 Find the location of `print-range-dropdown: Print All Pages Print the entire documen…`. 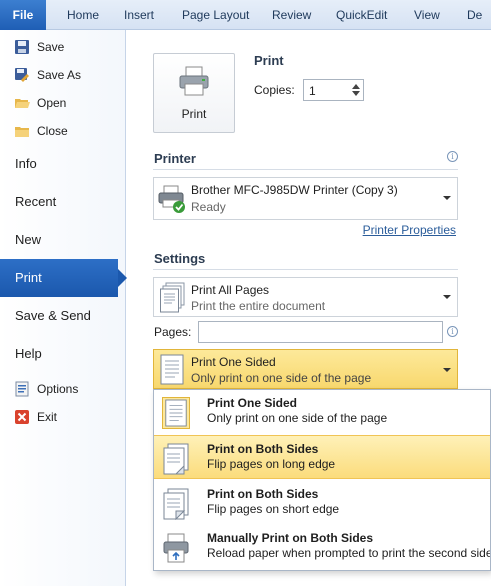

print-range-dropdown: Print All Pages Print the entire documen… is located at coordinates (305, 297).